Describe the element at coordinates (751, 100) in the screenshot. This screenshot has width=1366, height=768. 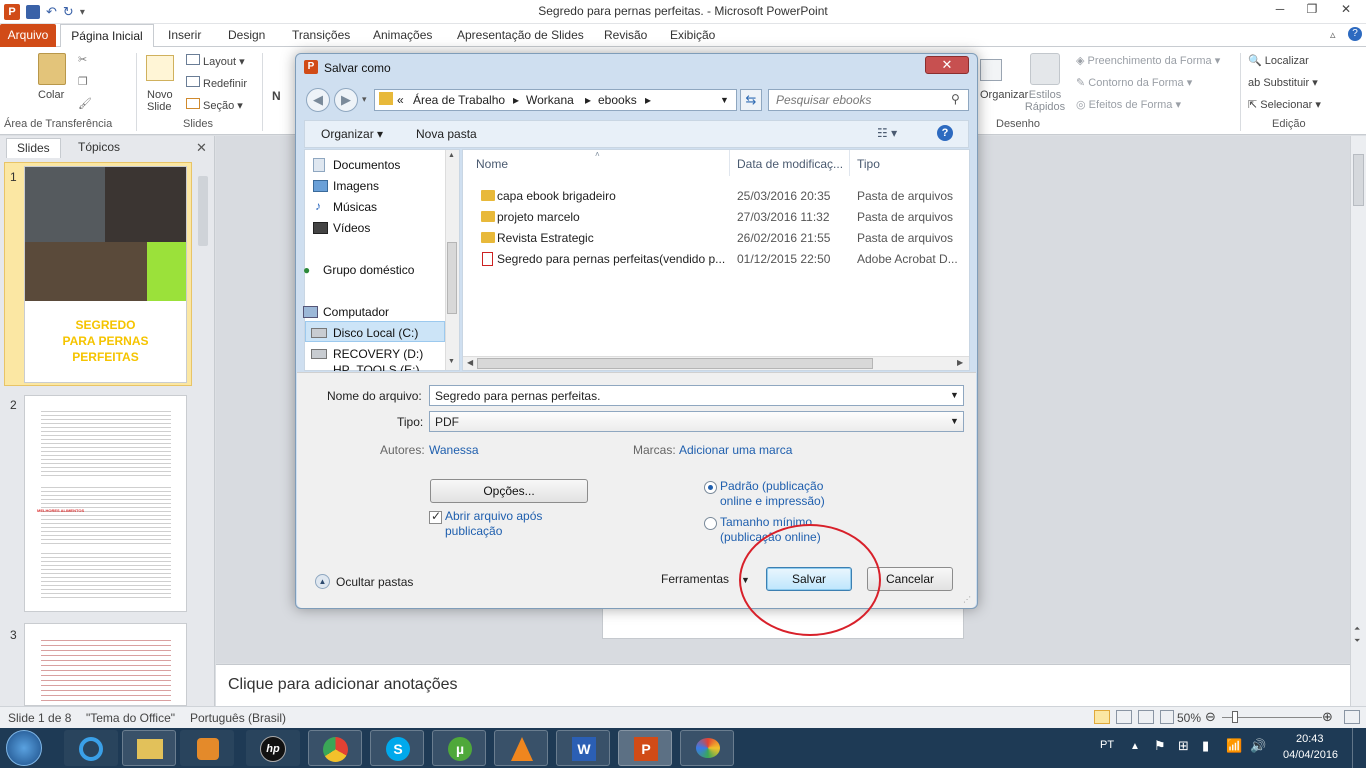
I see `refresh-icon: ⇆` at that location.